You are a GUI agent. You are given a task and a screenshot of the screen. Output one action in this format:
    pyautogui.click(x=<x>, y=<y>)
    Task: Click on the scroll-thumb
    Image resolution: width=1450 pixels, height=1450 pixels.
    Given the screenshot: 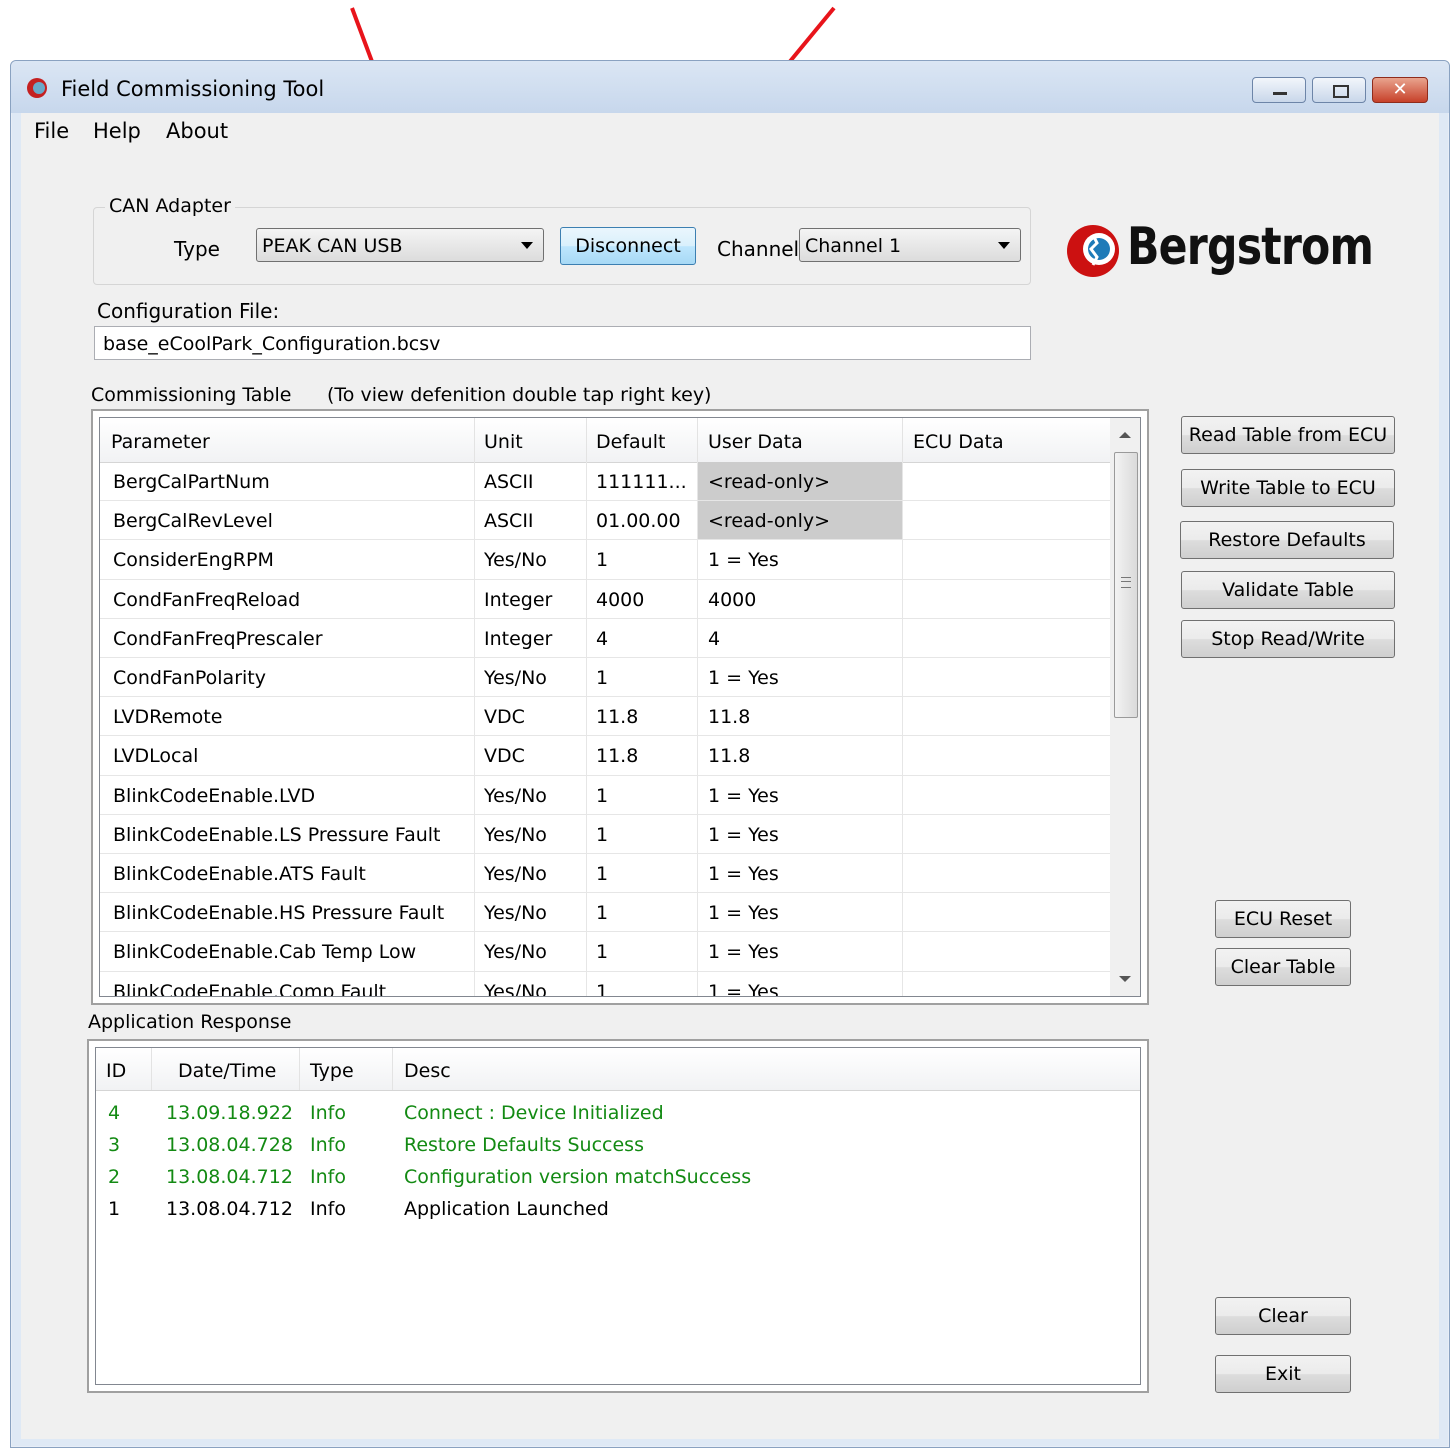 What is the action you would take?
    pyautogui.click(x=1126, y=585)
    